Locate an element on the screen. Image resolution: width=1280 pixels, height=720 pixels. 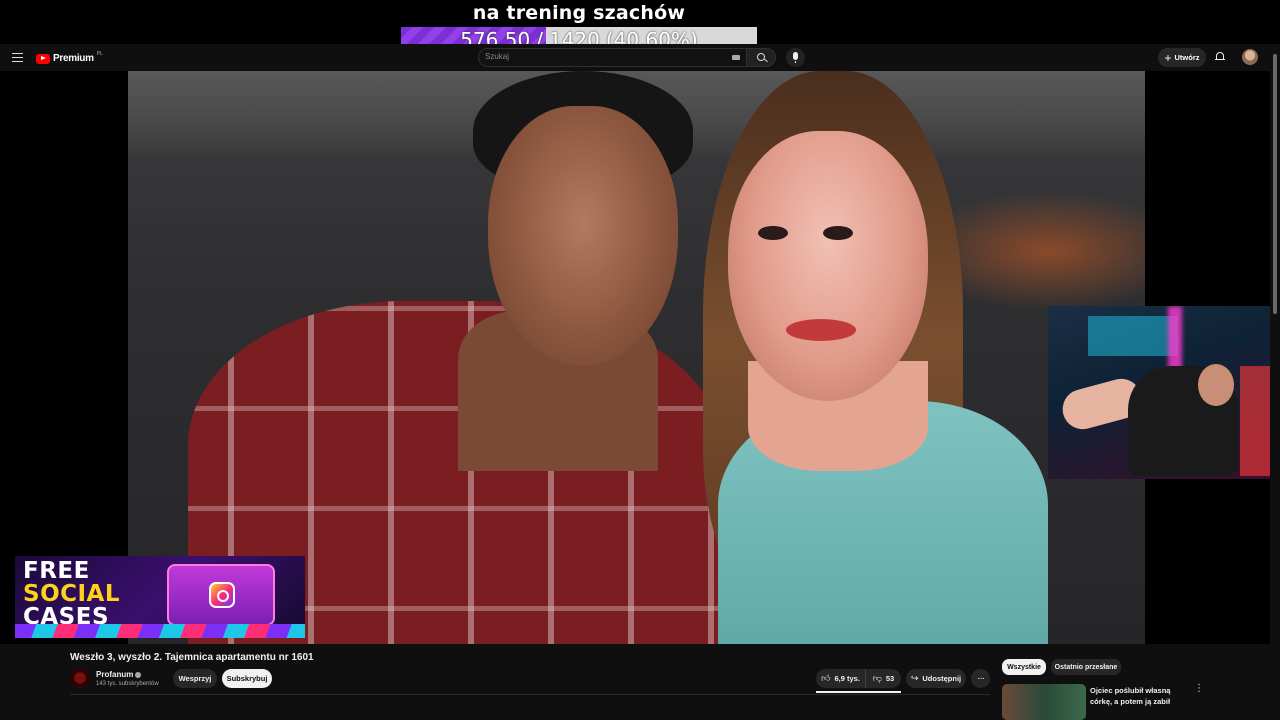
search-icon is located at coordinates (761, 57).